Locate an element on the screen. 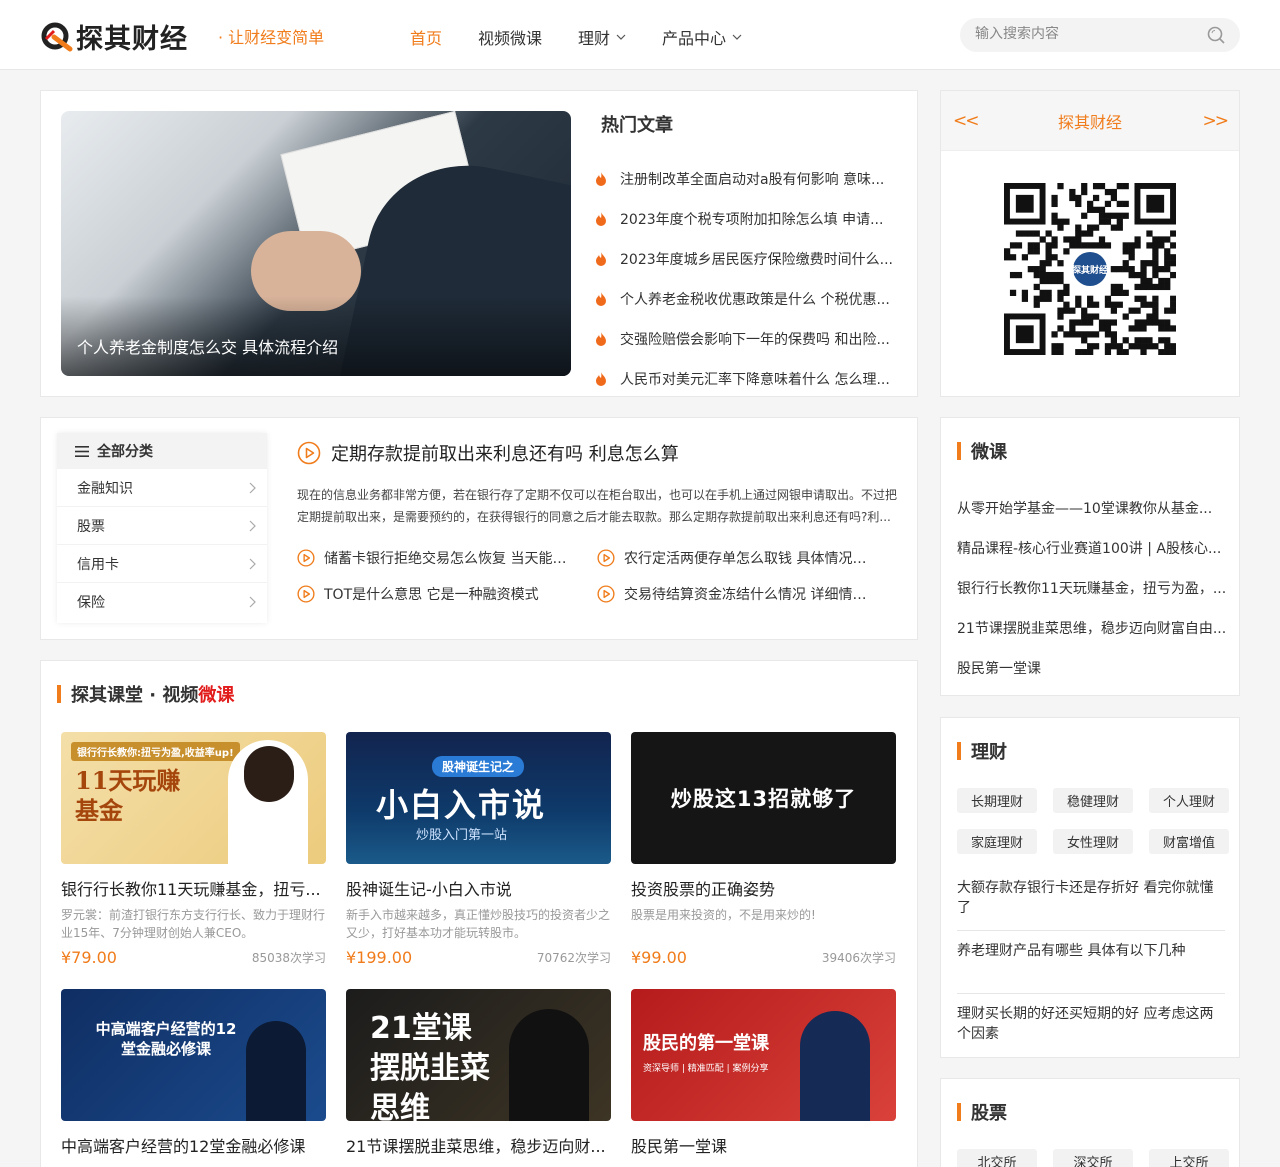  course-thumb-text: 中高端客户经营的12堂金融必修课 is located at coordinates (166, 1039).